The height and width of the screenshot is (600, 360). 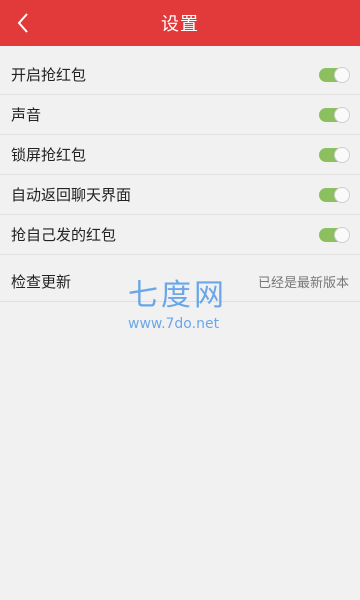 I want to click on check-update-label: 检查更新, so click(x=41, y=282).